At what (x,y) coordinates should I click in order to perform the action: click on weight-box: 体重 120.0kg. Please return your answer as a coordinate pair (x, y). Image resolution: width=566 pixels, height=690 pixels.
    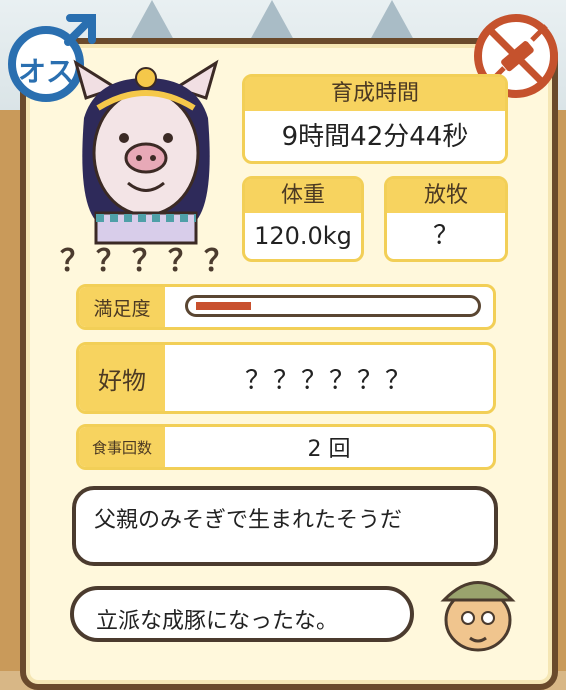
    Looking at the image, I should click on (303, 219).